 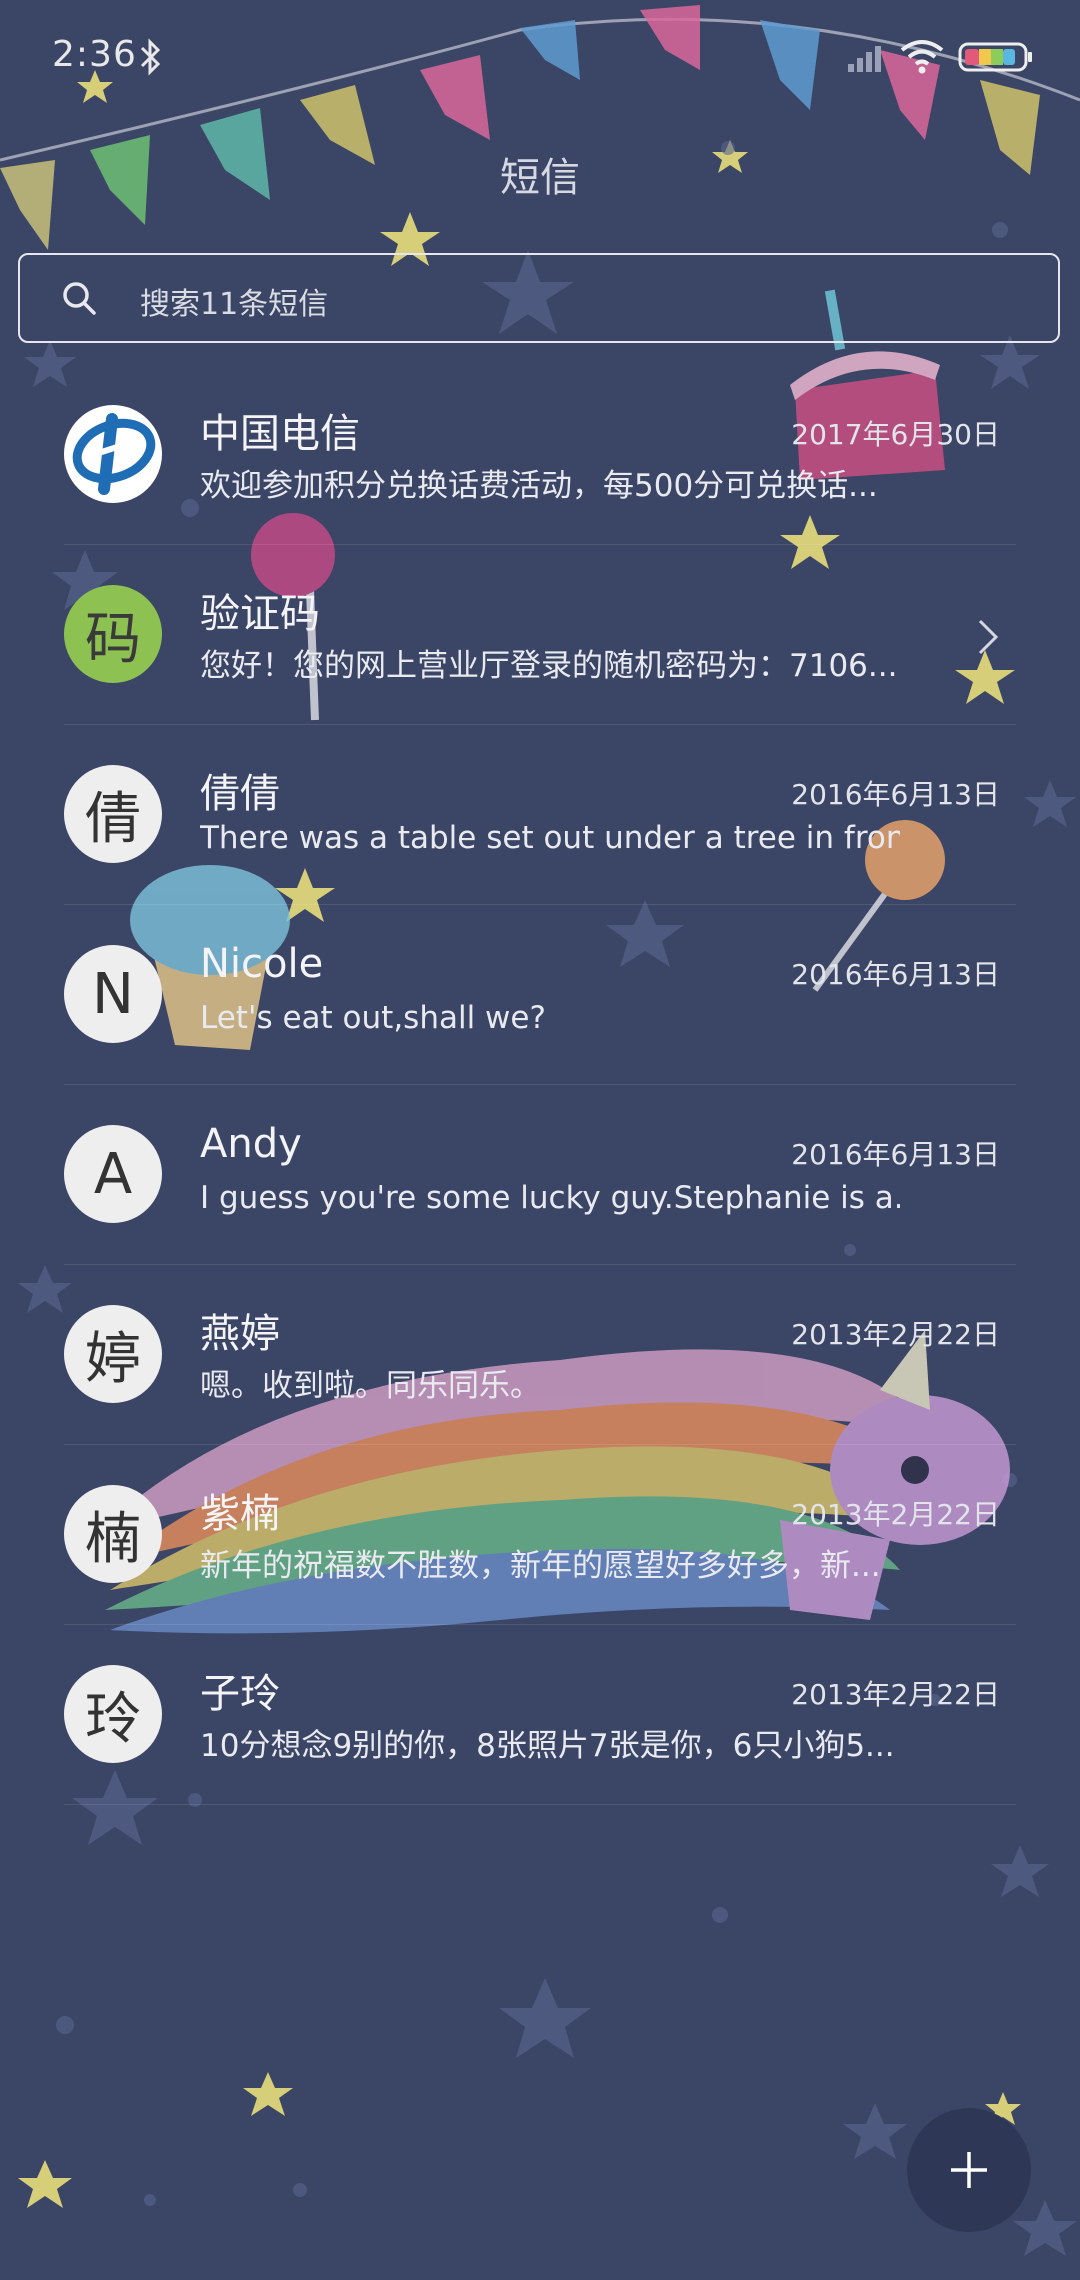 I want to click on search-input: 搜索11条短信, so click(x=539, y=298).